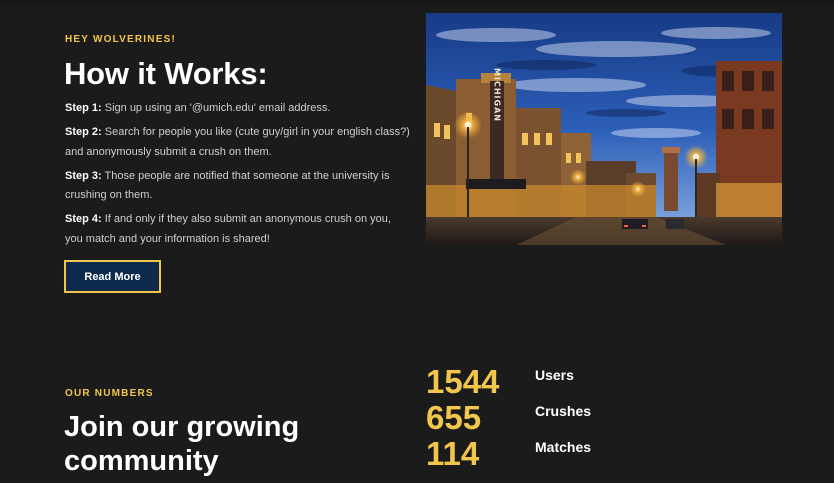 The width and height of the screenshot is (834, 483). I want to click on section-eyebrow: HEY WOLVERINES!, so click(120, 39).